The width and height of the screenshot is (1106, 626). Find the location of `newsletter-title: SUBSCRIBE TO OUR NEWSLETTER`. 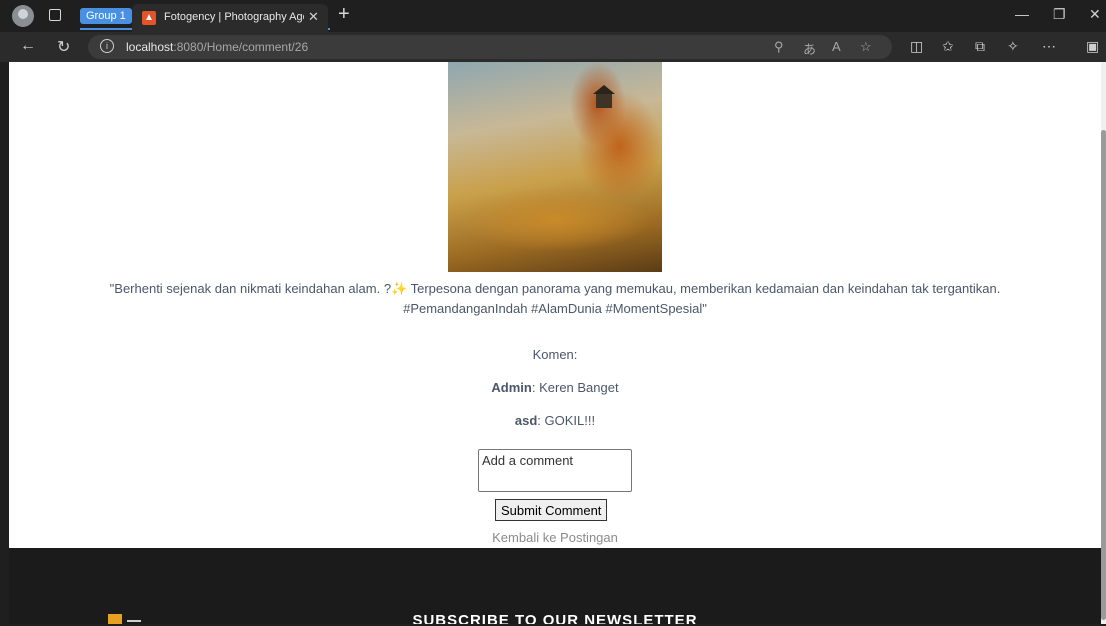

newsletter-title: SUBSCRIBE TO OUR NEWSLETTER is located at coordinates (555, 618).